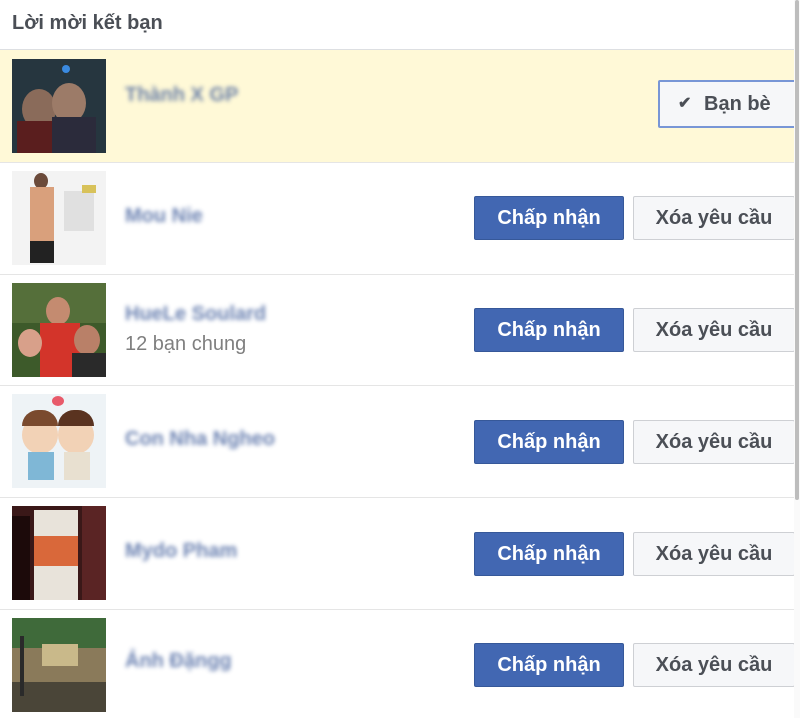  I want to click on requester-name: Mydo Pham, so click(181, 551).